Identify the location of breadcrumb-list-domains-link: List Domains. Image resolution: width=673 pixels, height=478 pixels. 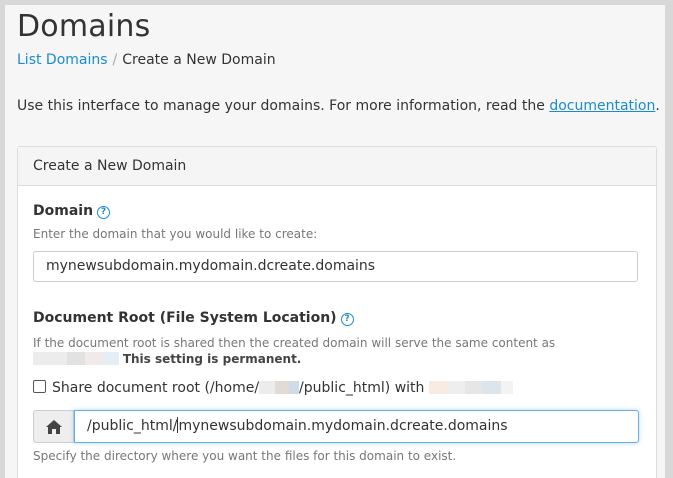
(62, 60).